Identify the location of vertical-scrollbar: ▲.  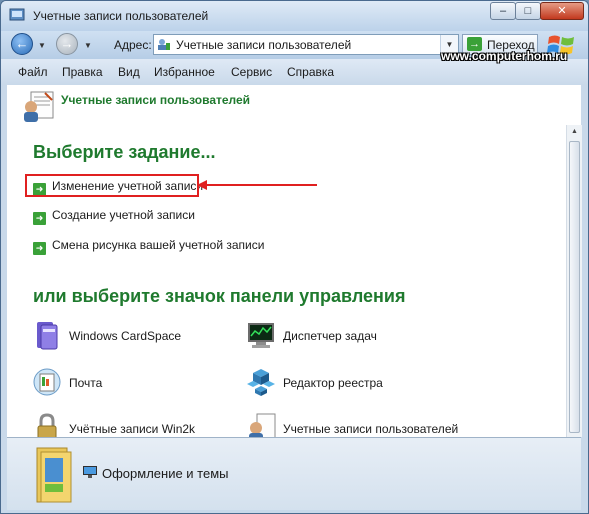
(574, 281).